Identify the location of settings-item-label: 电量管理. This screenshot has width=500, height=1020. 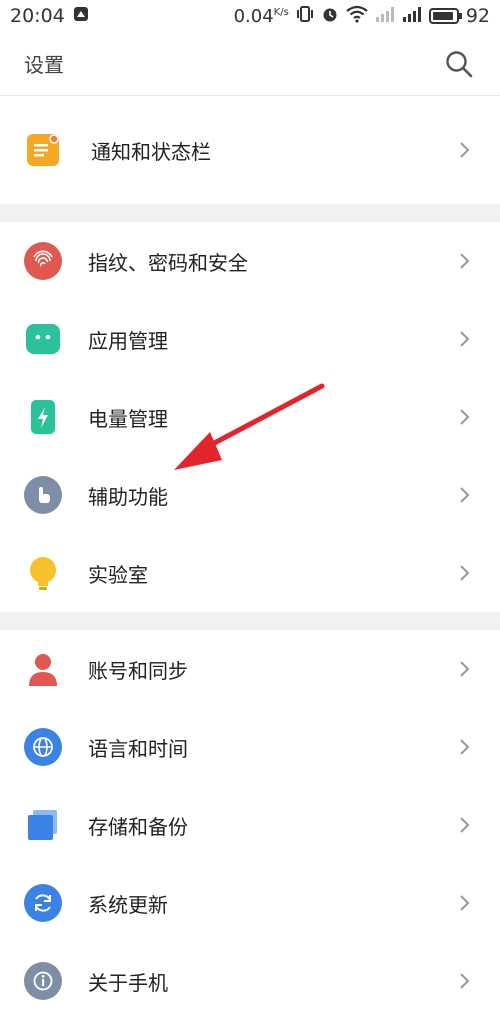
(128, 418).